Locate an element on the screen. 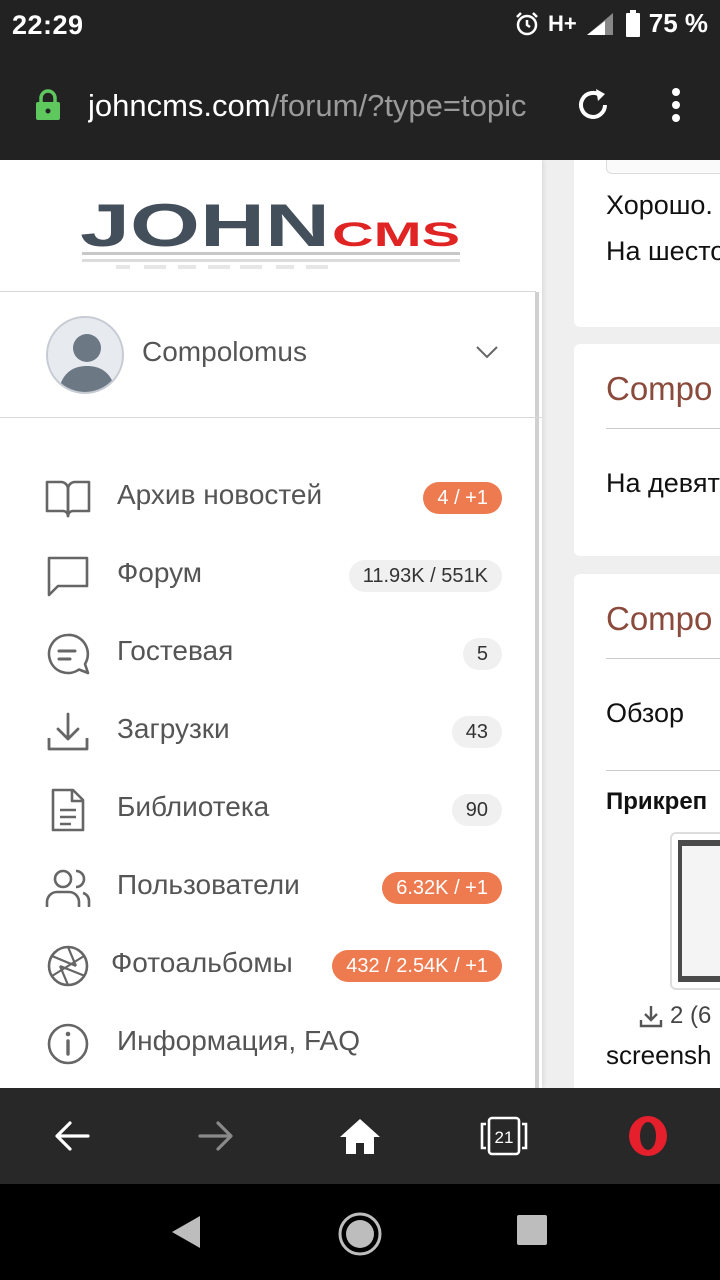  menu-label: Библиотека is located at coordinates (193, 806).